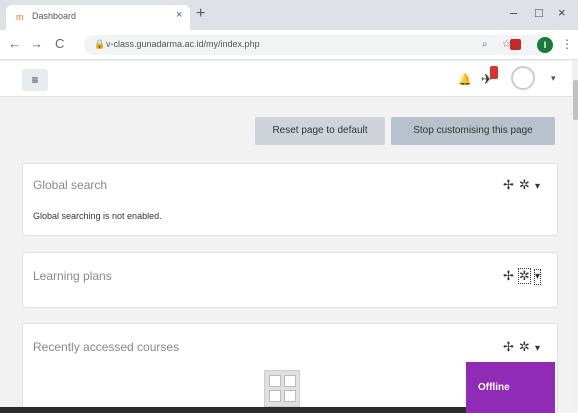  I want to click on notification-bell-icon: 🔔, so click(465, 79).